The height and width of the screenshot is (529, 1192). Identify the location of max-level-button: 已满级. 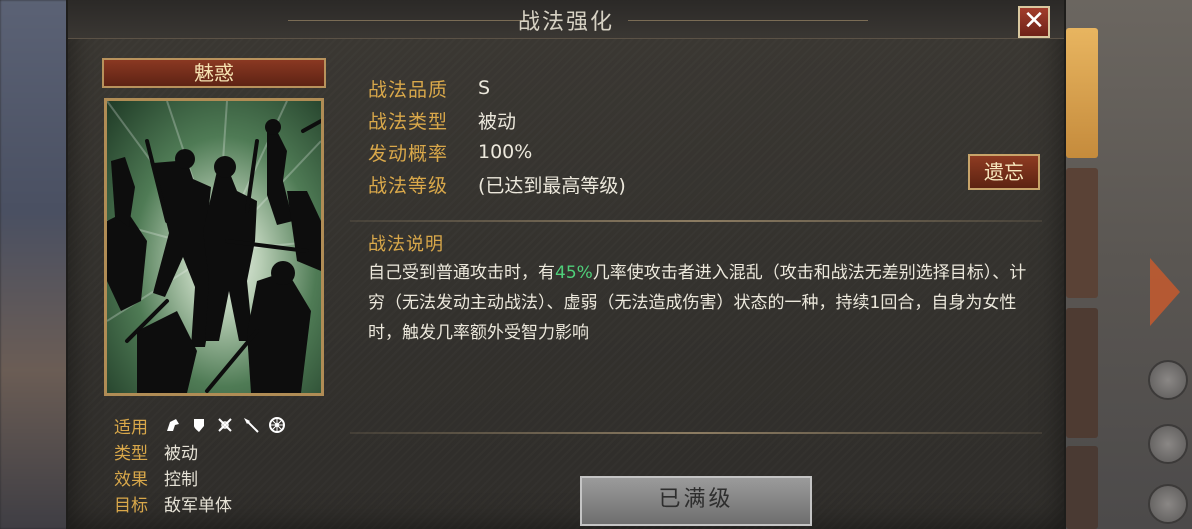
(696, 501).